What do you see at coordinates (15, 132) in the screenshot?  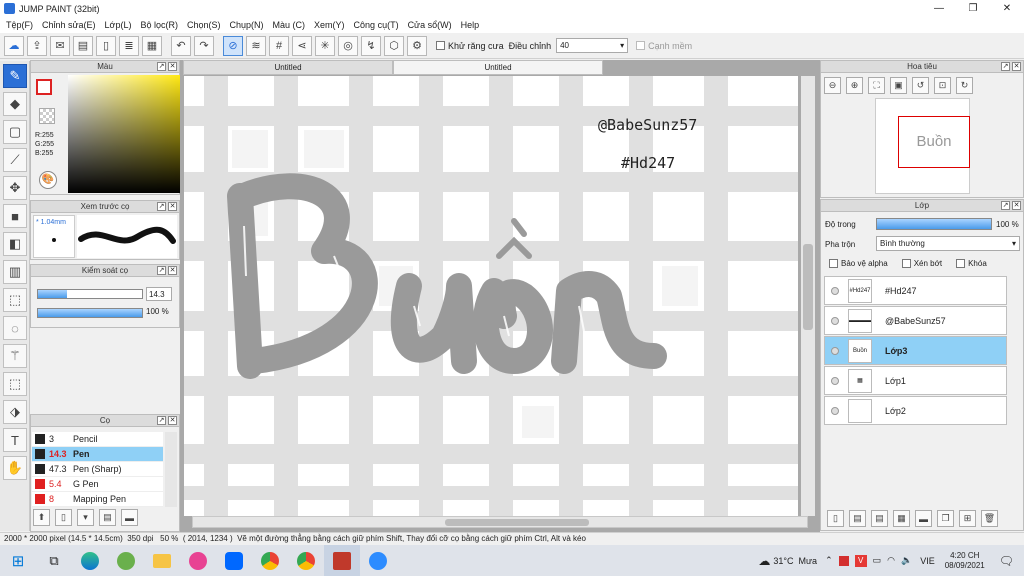 I see `rectangle-tool-icon: ▢` at bounding box center [15, 132].